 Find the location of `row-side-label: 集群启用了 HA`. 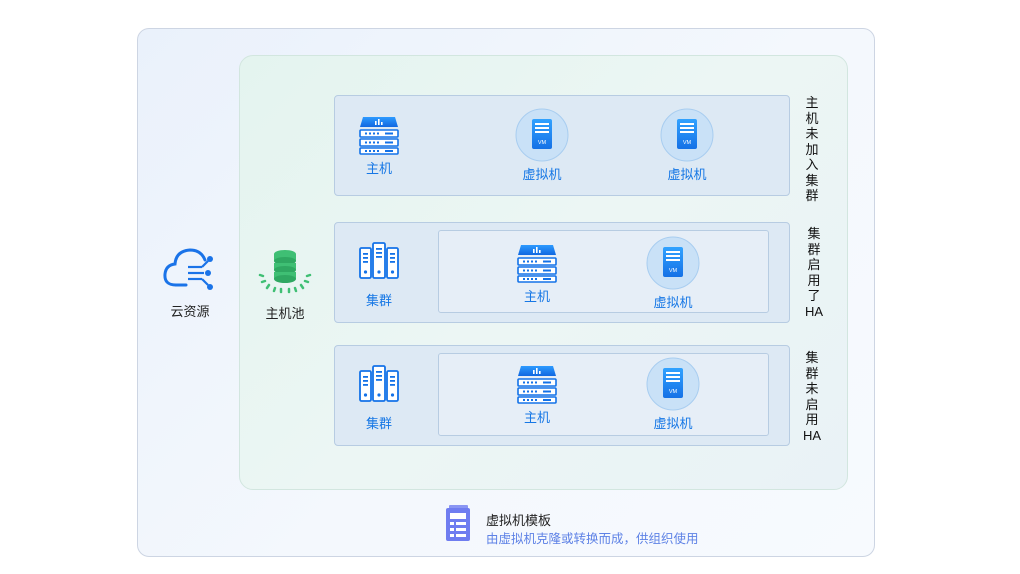

row-side-label: 集群启用了 HA is located at coordinates (814, 272).